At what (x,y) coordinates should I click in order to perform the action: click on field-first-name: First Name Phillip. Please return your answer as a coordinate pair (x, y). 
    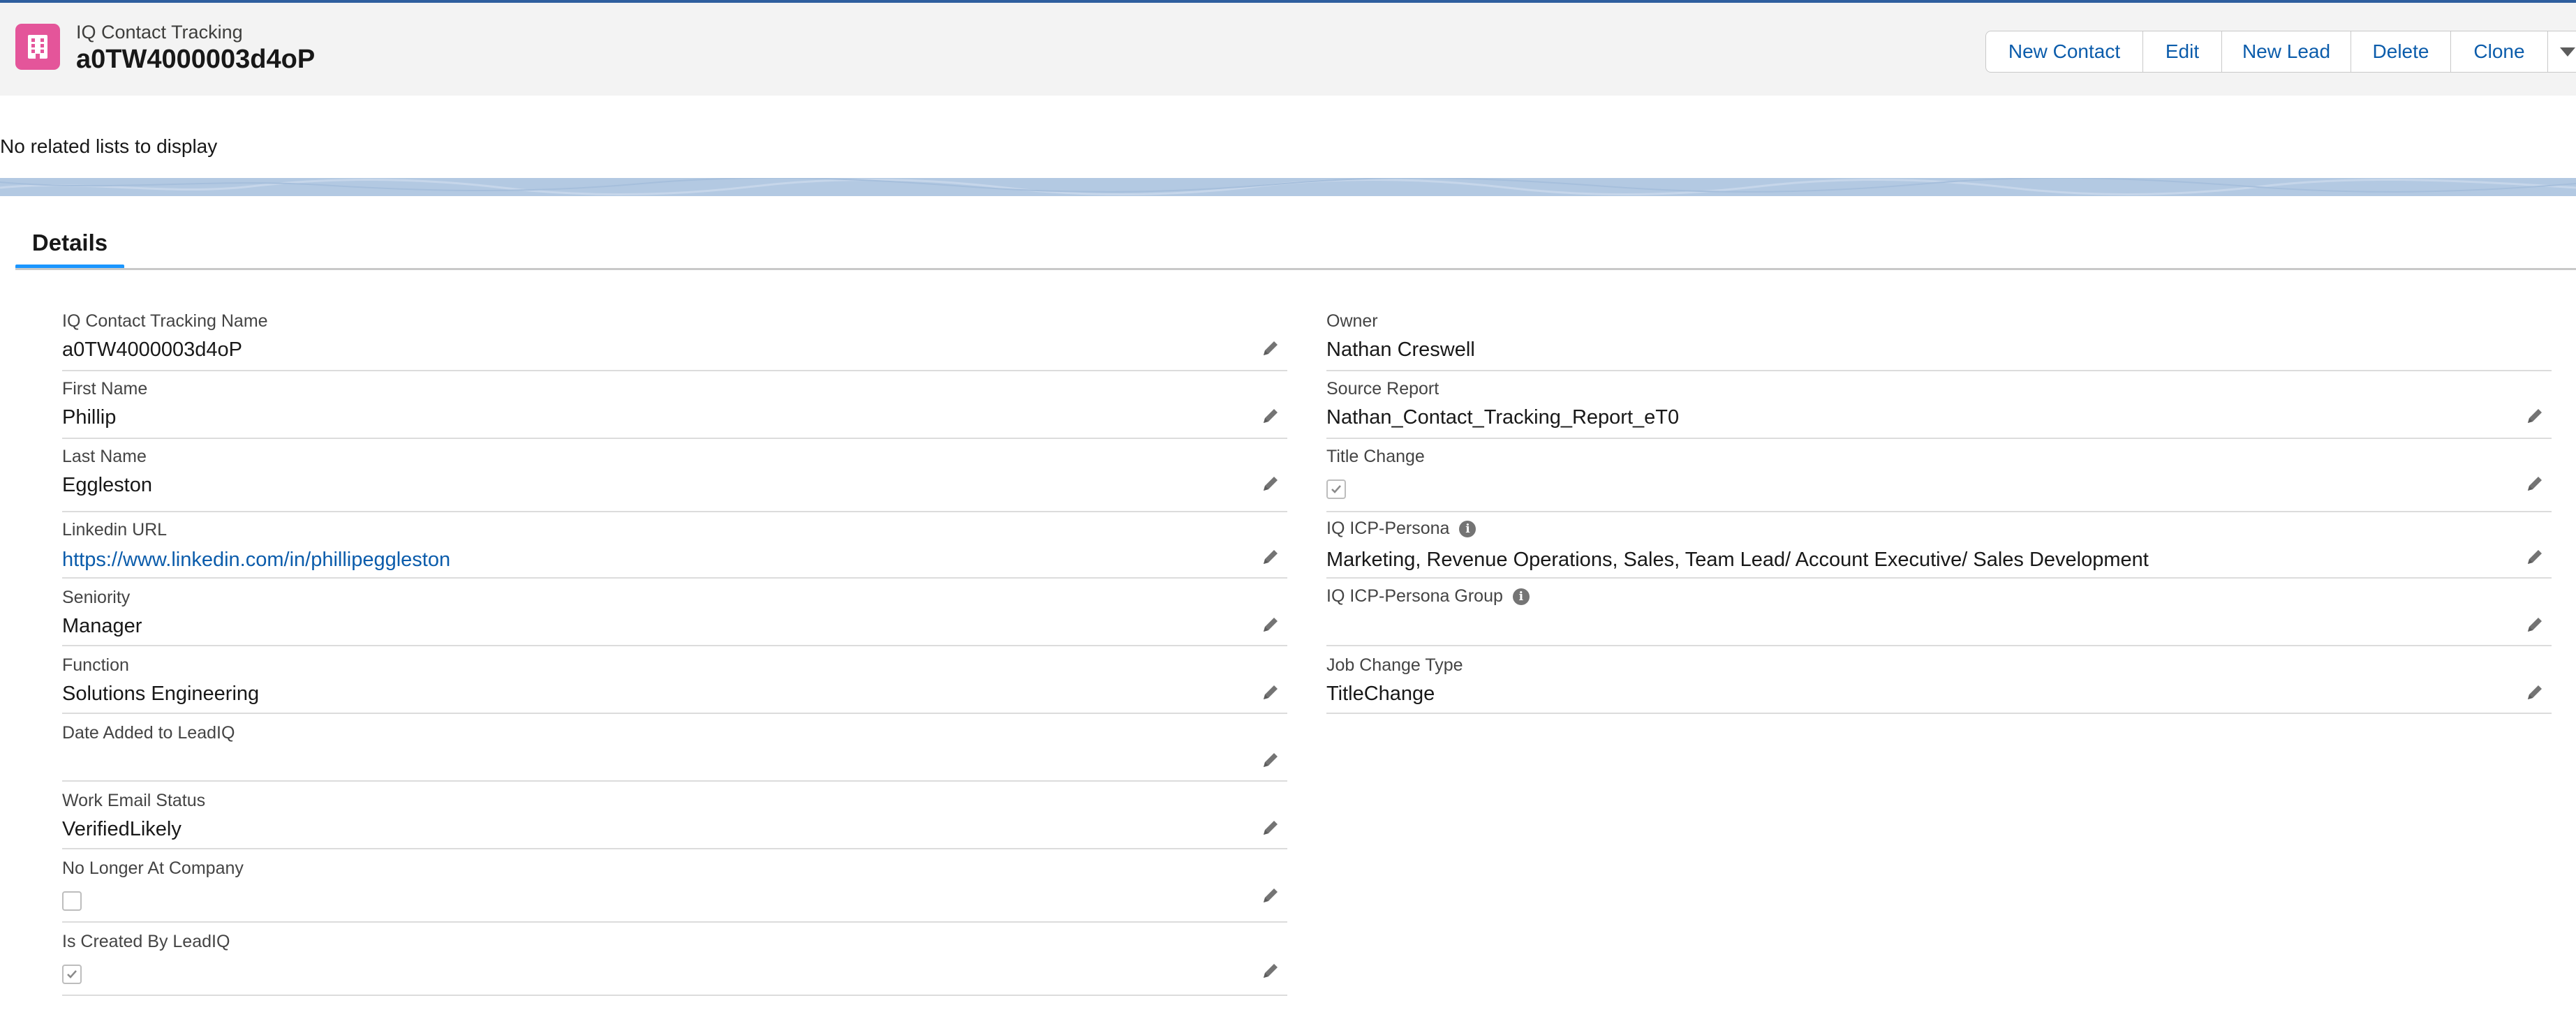
    Looking at the image, I should click on (674, 407).